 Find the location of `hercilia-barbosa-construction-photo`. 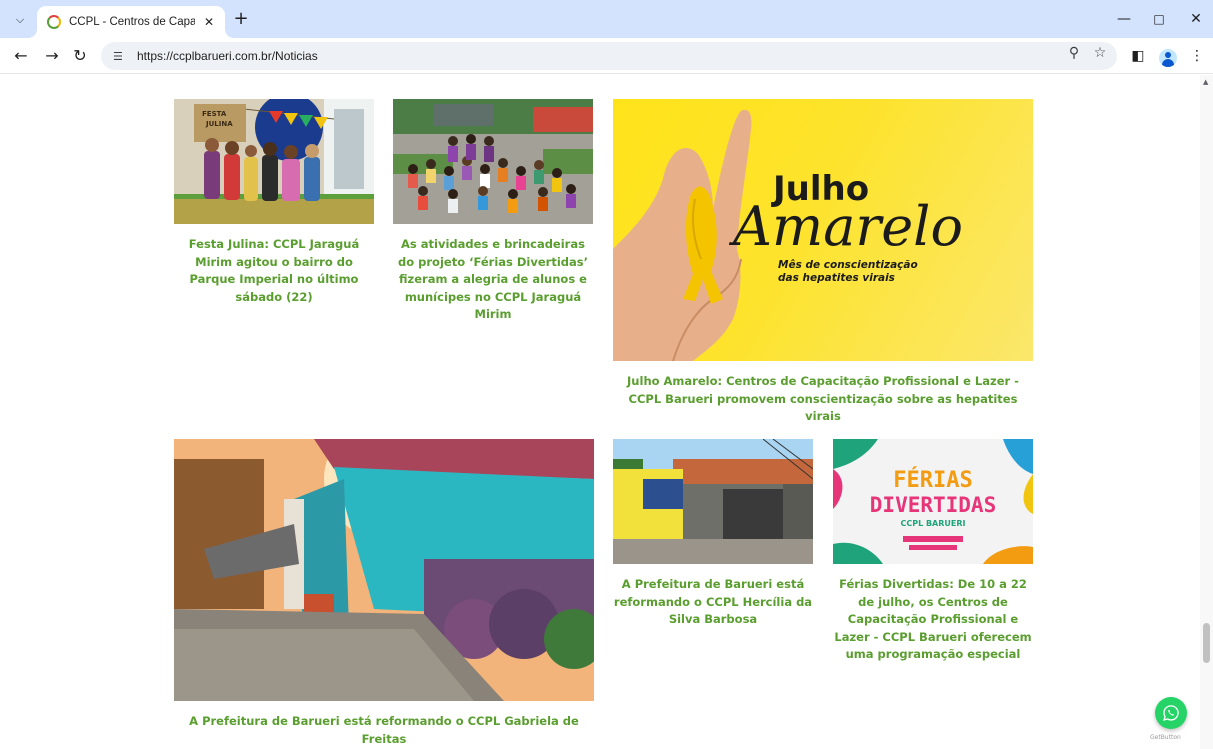

hercilia-barbosa-construction-photo is located at coordinates (713, 501).